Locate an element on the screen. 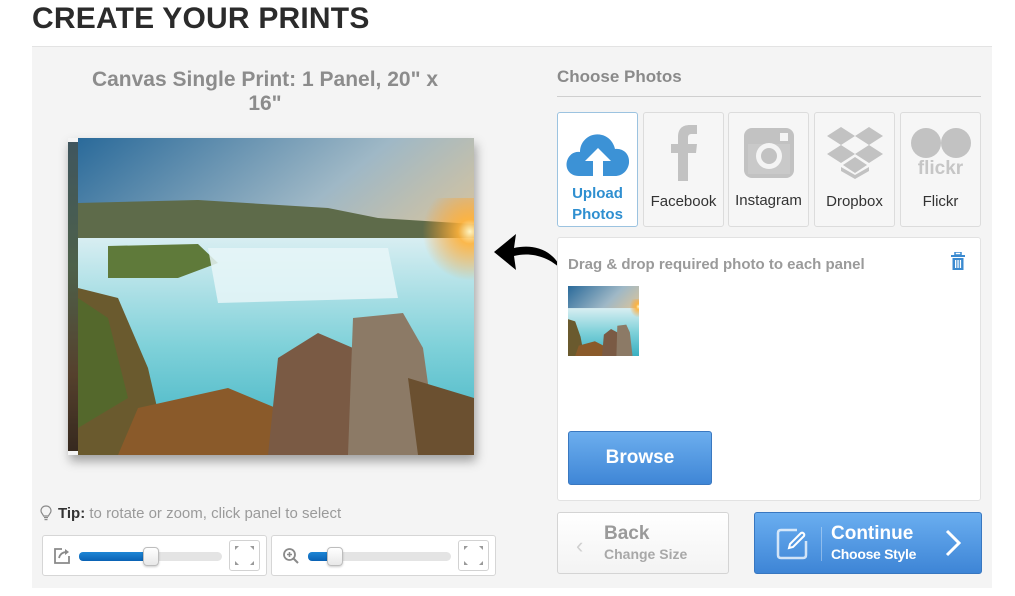  zoom-fit-button is located at coordinates (473, 555).